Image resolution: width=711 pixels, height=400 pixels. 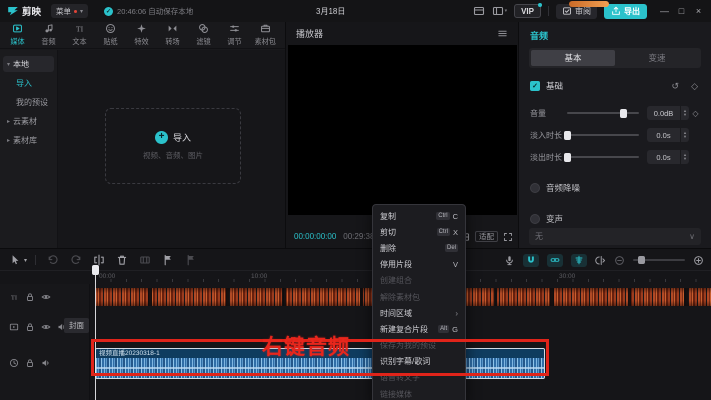 What do you see at coordinates (573, 58) in the screenshot?
I see `tab-basic: 基本` at bounding box center [573, 58].